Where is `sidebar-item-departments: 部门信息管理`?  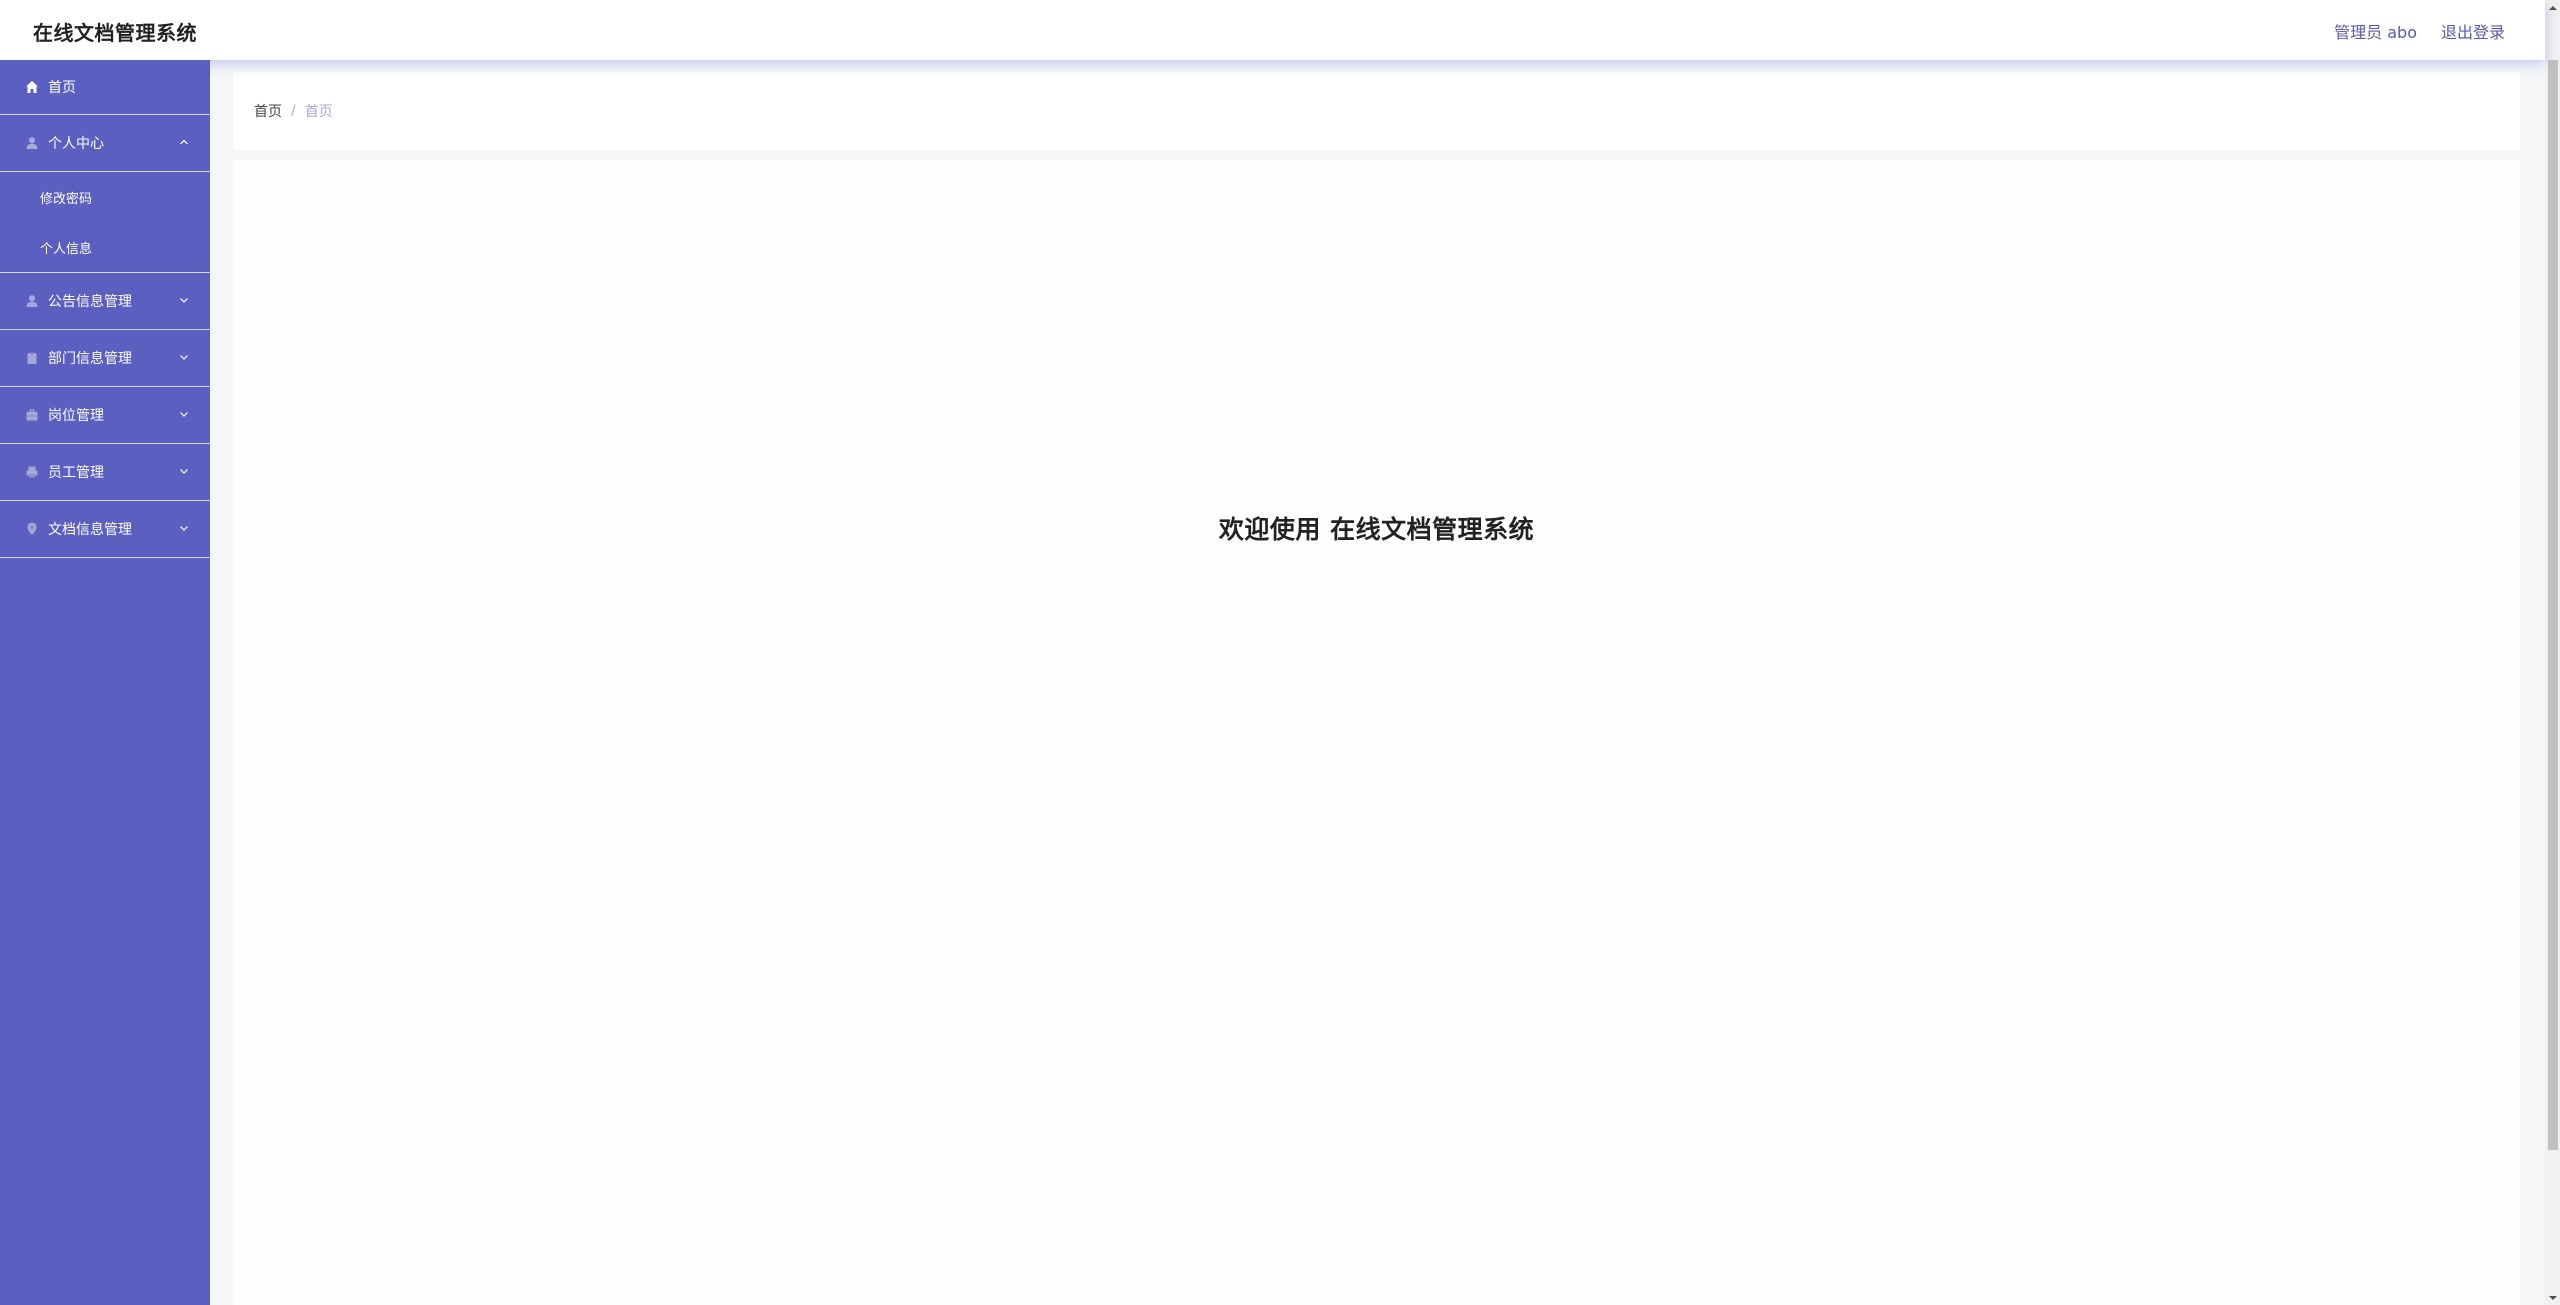 sidebar-item-departments: 部门信息管理 is located at coordinates (105, 358).